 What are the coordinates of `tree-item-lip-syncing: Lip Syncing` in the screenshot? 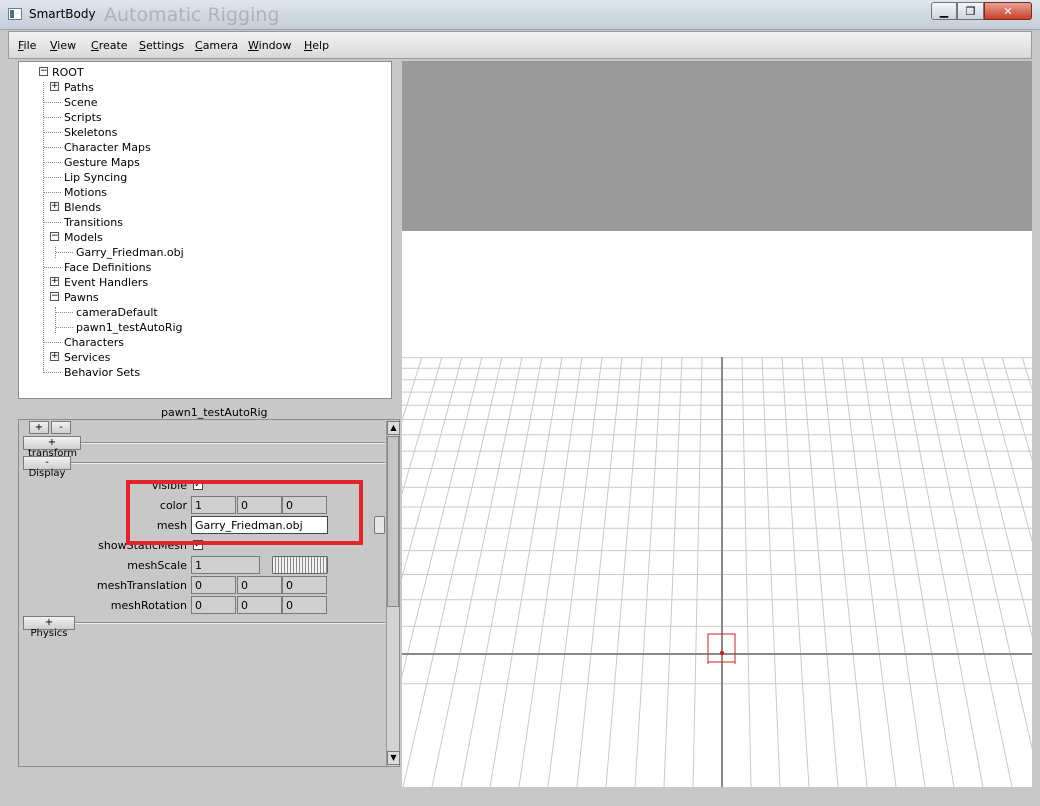 It's located at (204, 177).